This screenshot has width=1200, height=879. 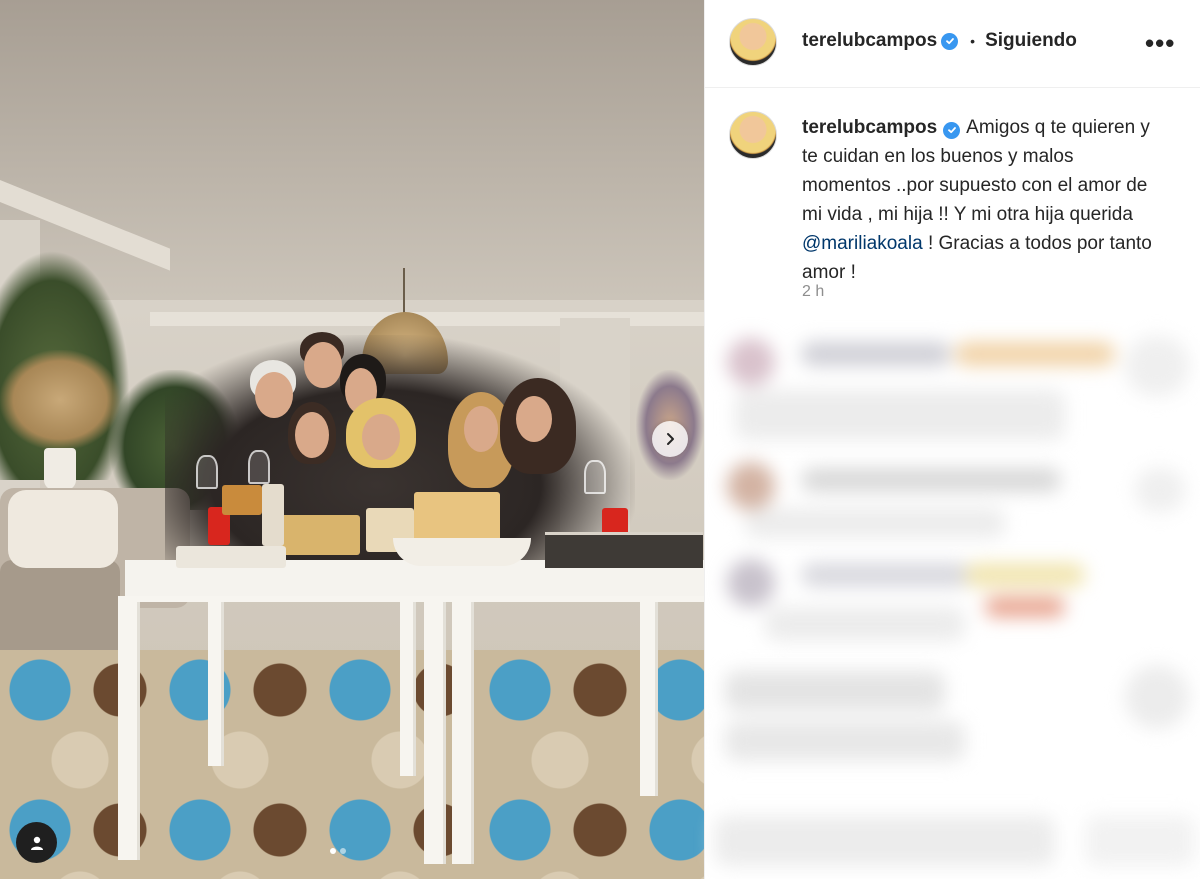 What do you see at coordinates (753, 135) in the screenshot?
I see `caption-author-avatar` at bounding box center [753, 135].